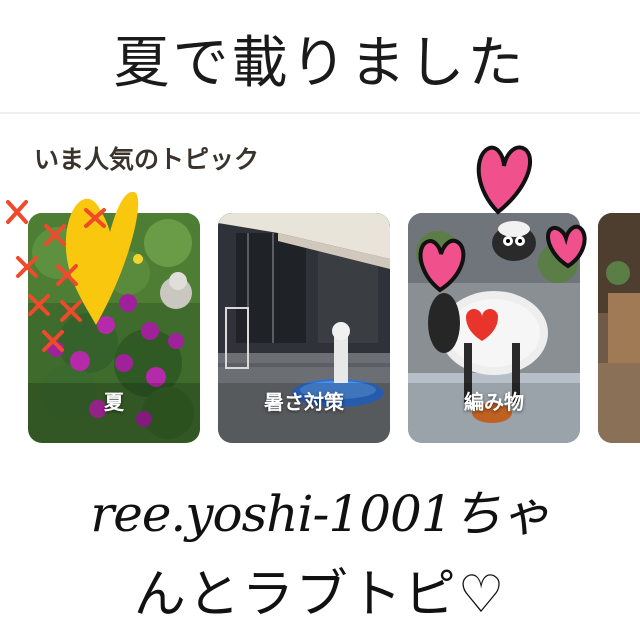 This screenshot has height=640, width=640. I want to click on topic-card-next, so click(619, 328).